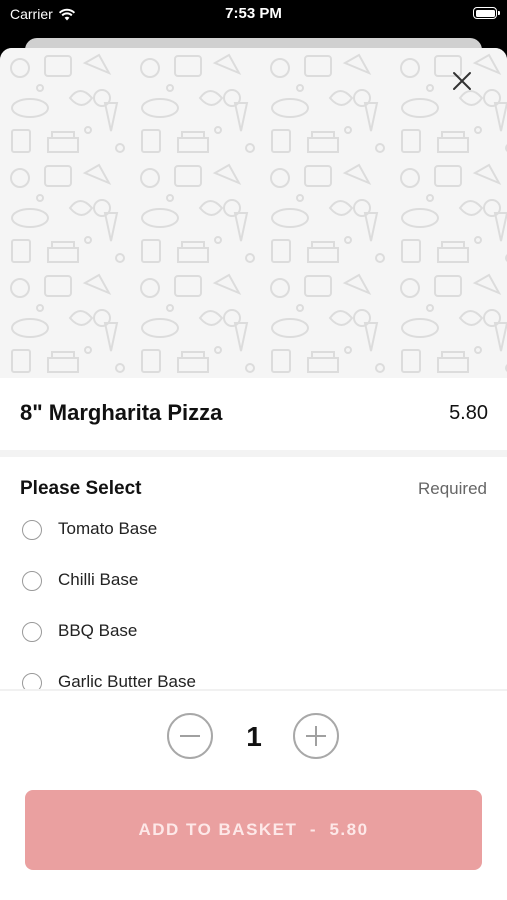 The width and height of the screenshot is (507, 900). Describe the element at coordinates (253, 413) in the screenshot. I see `item-title-row: 8" Margharita Pizza 5.80` at that location.